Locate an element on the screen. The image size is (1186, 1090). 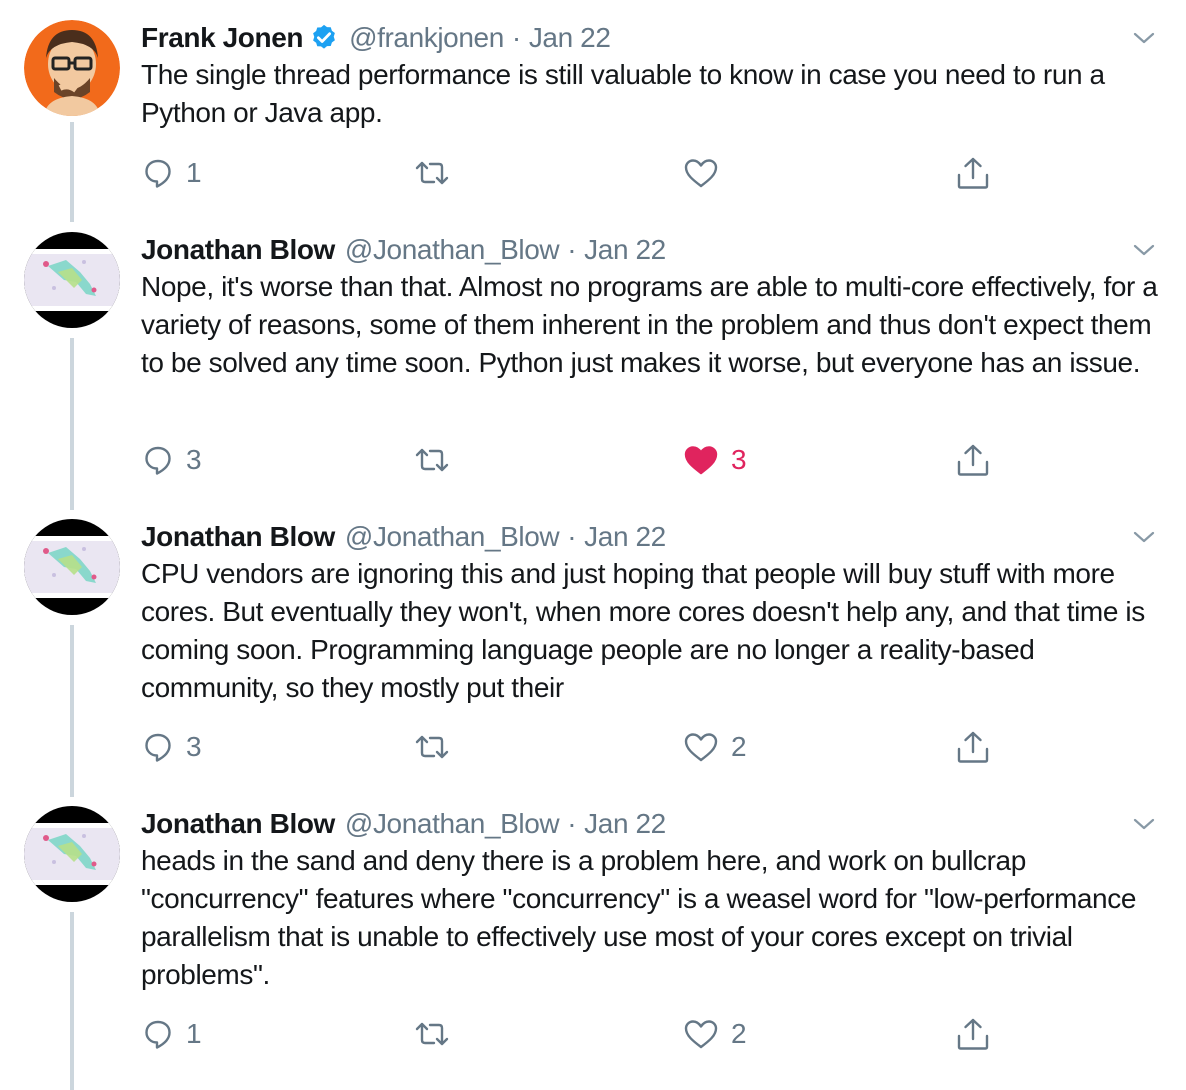
like-button: 3 is located at coordinates (715, 460).